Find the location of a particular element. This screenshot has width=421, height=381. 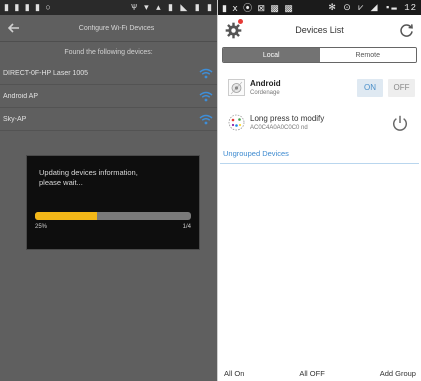

left-status-left: ▮ ▮ ▮ ▮ ○ is located at coordinates (27, 7).